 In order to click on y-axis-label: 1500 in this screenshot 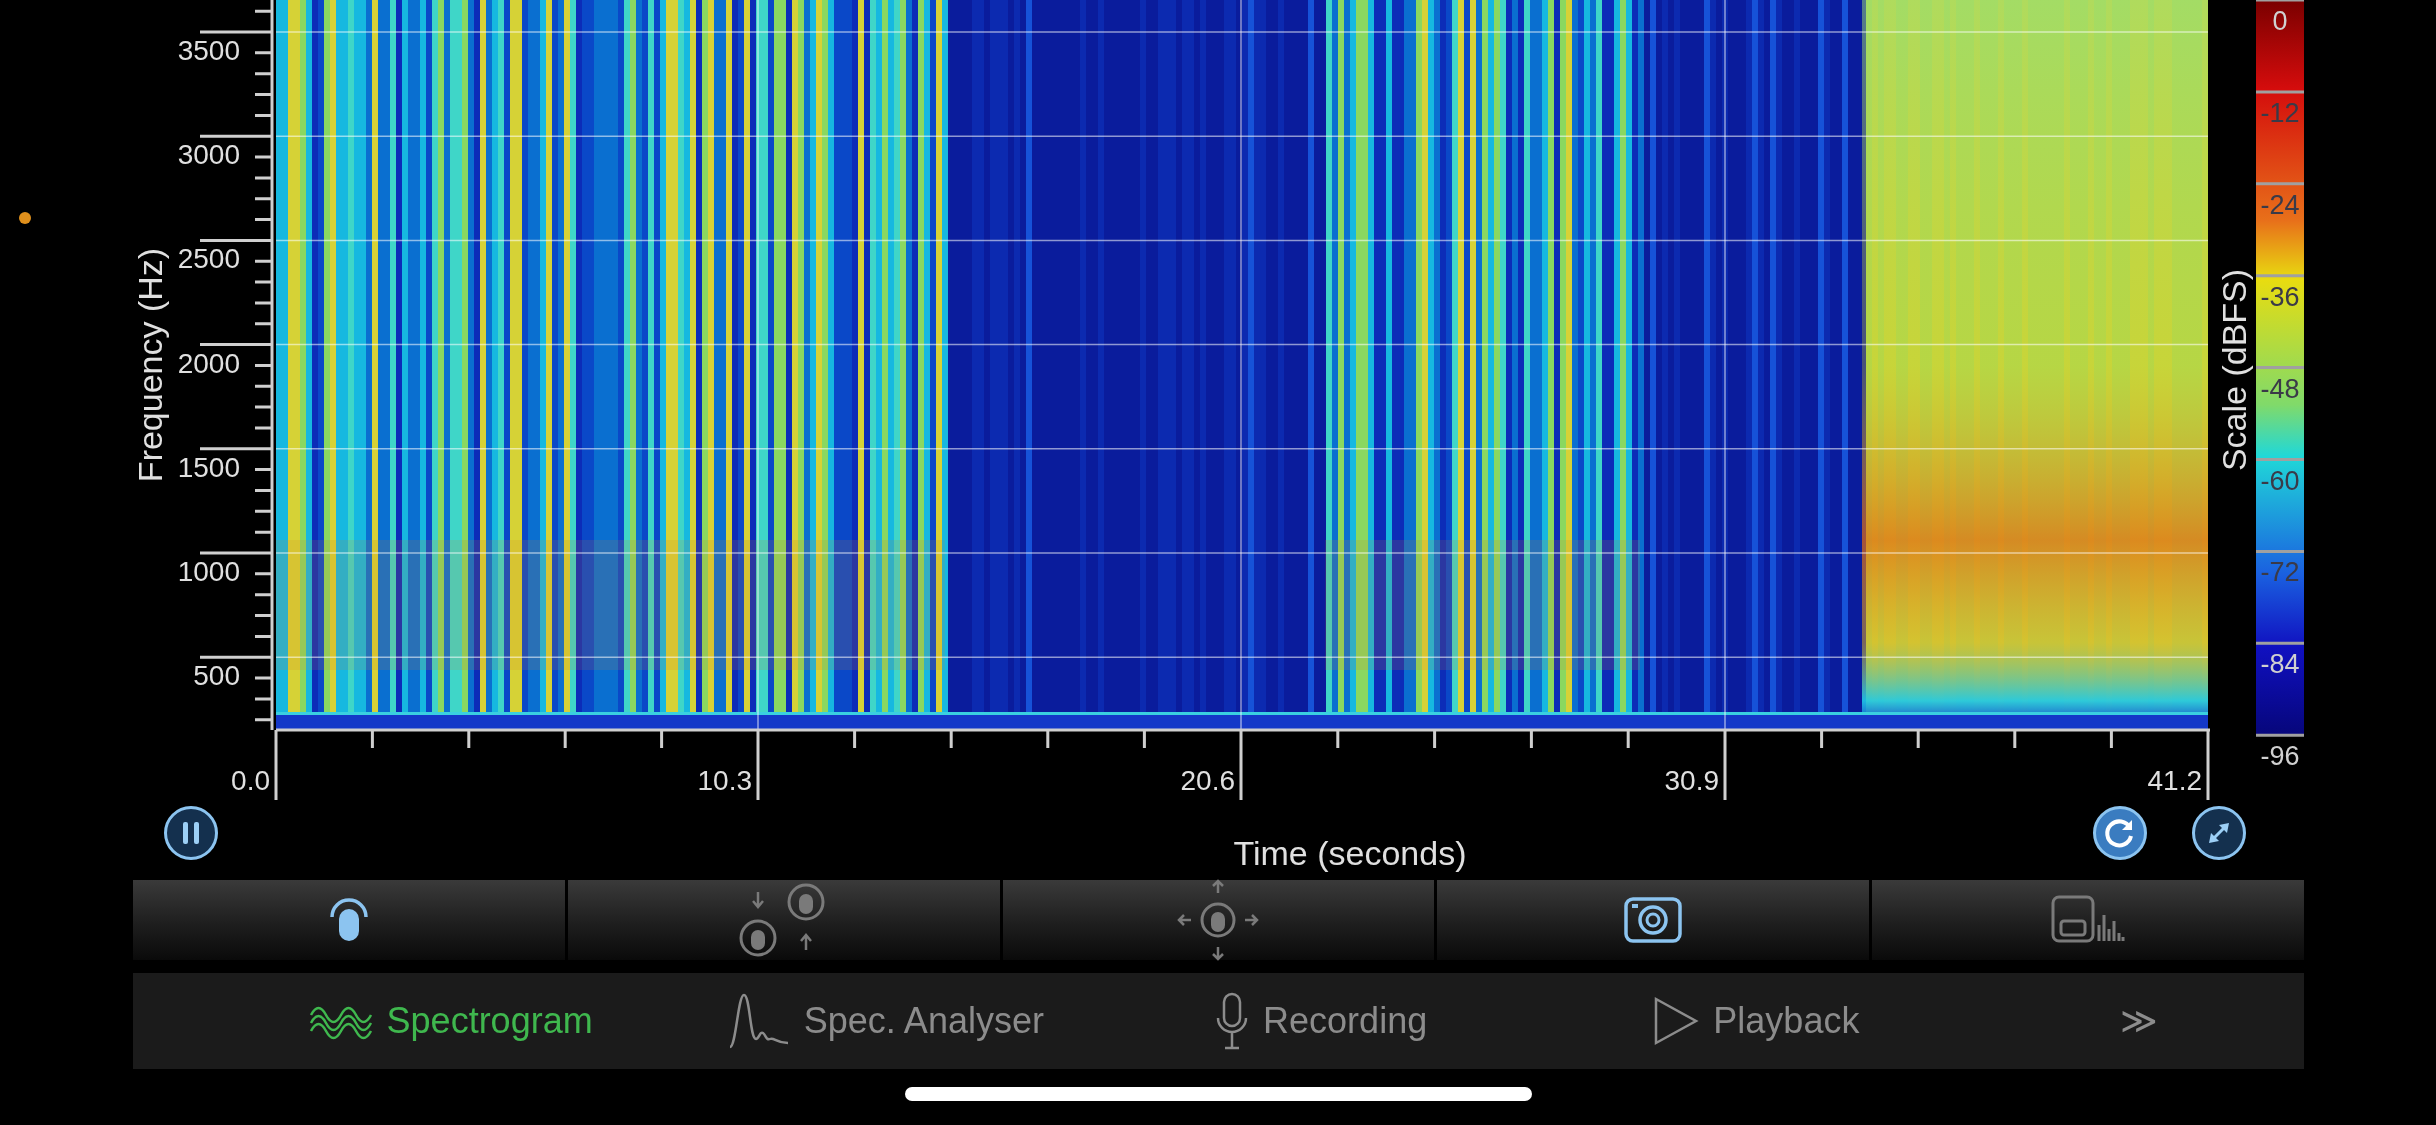, I will do `click(208, 467)`.